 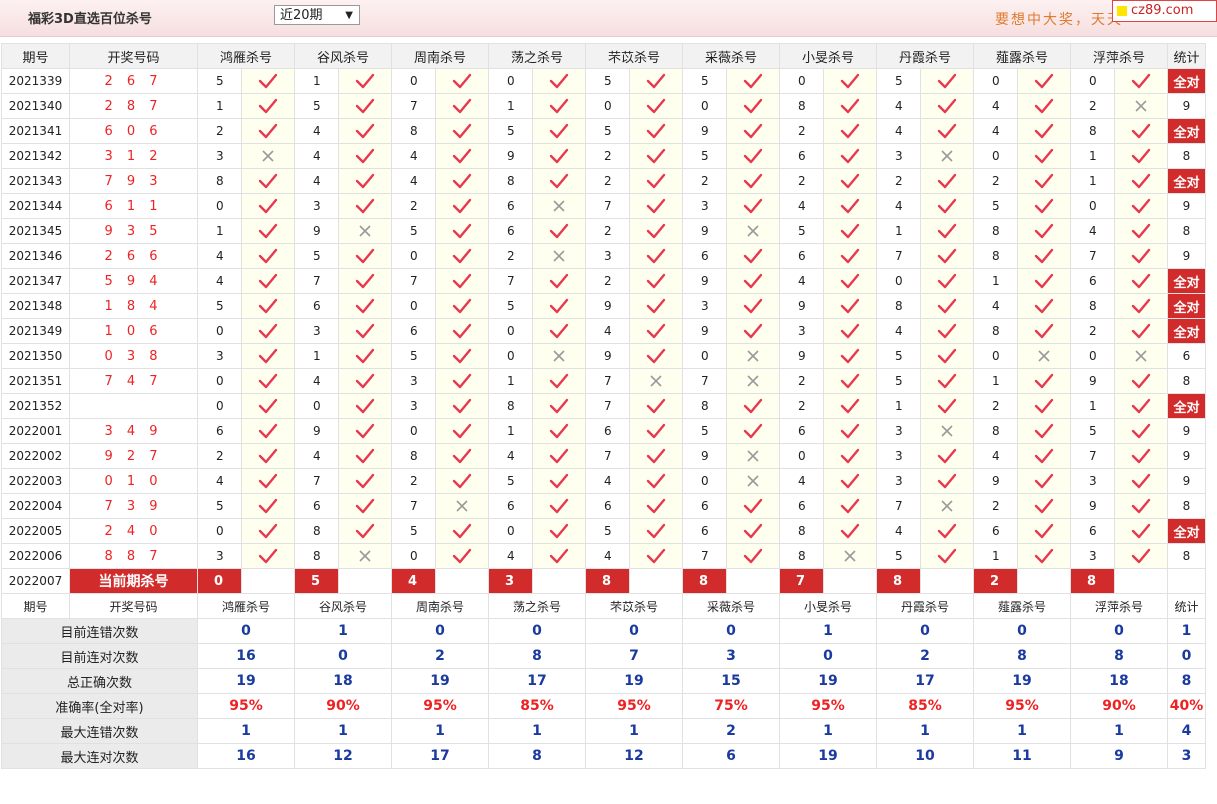 I want to click on stats-value: 16, so click(x=246, y=756).